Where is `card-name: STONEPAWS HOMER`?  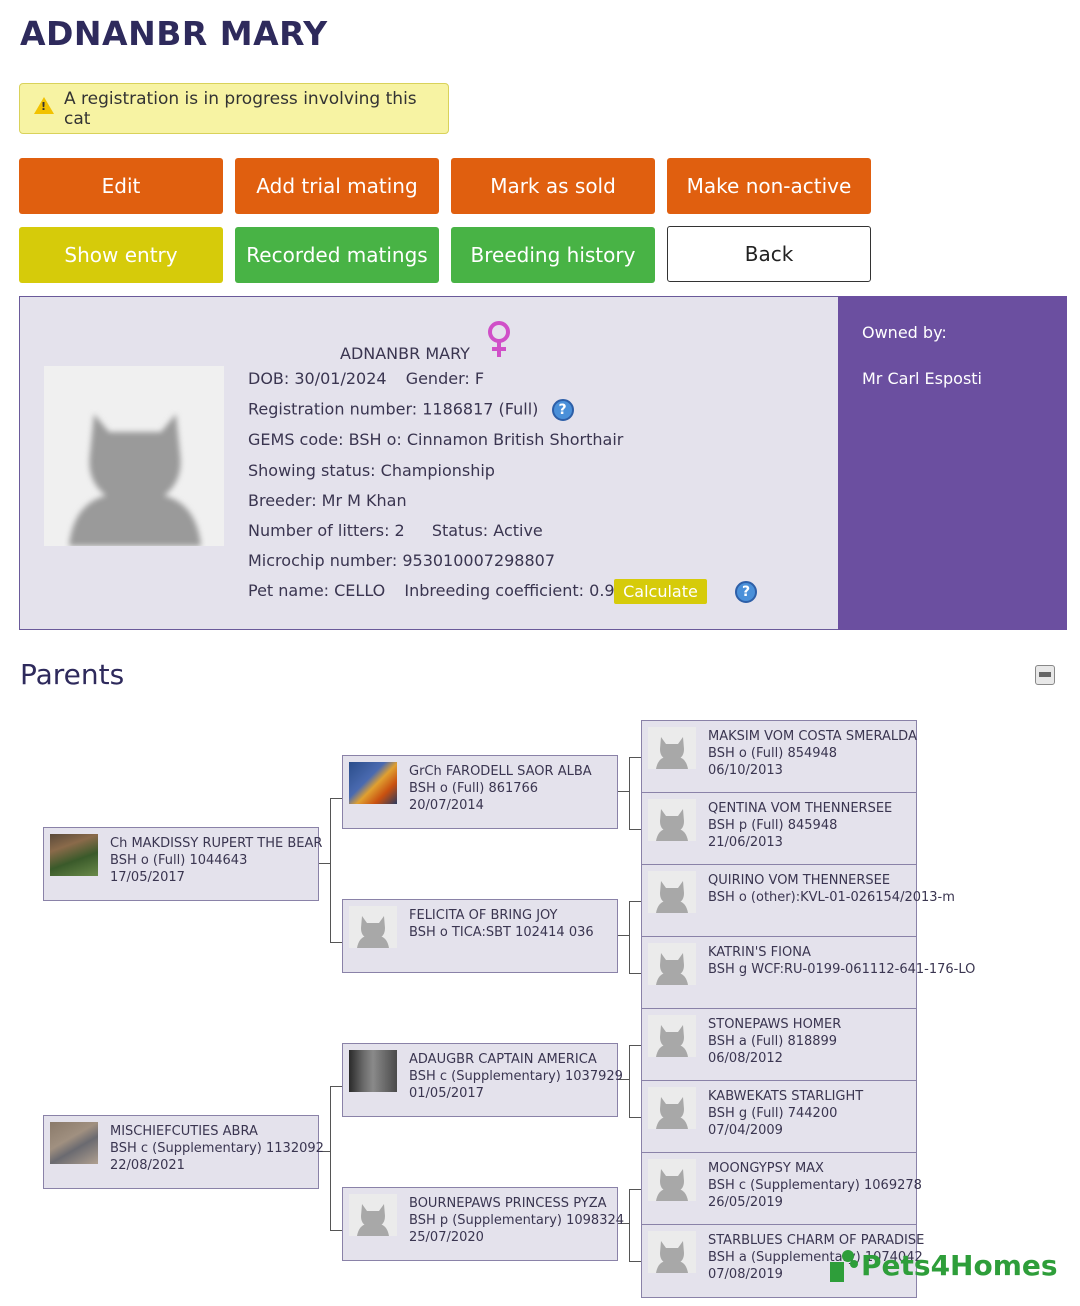
card-name: STONEPAWS HOMER is located at coordinates (775, 1024).